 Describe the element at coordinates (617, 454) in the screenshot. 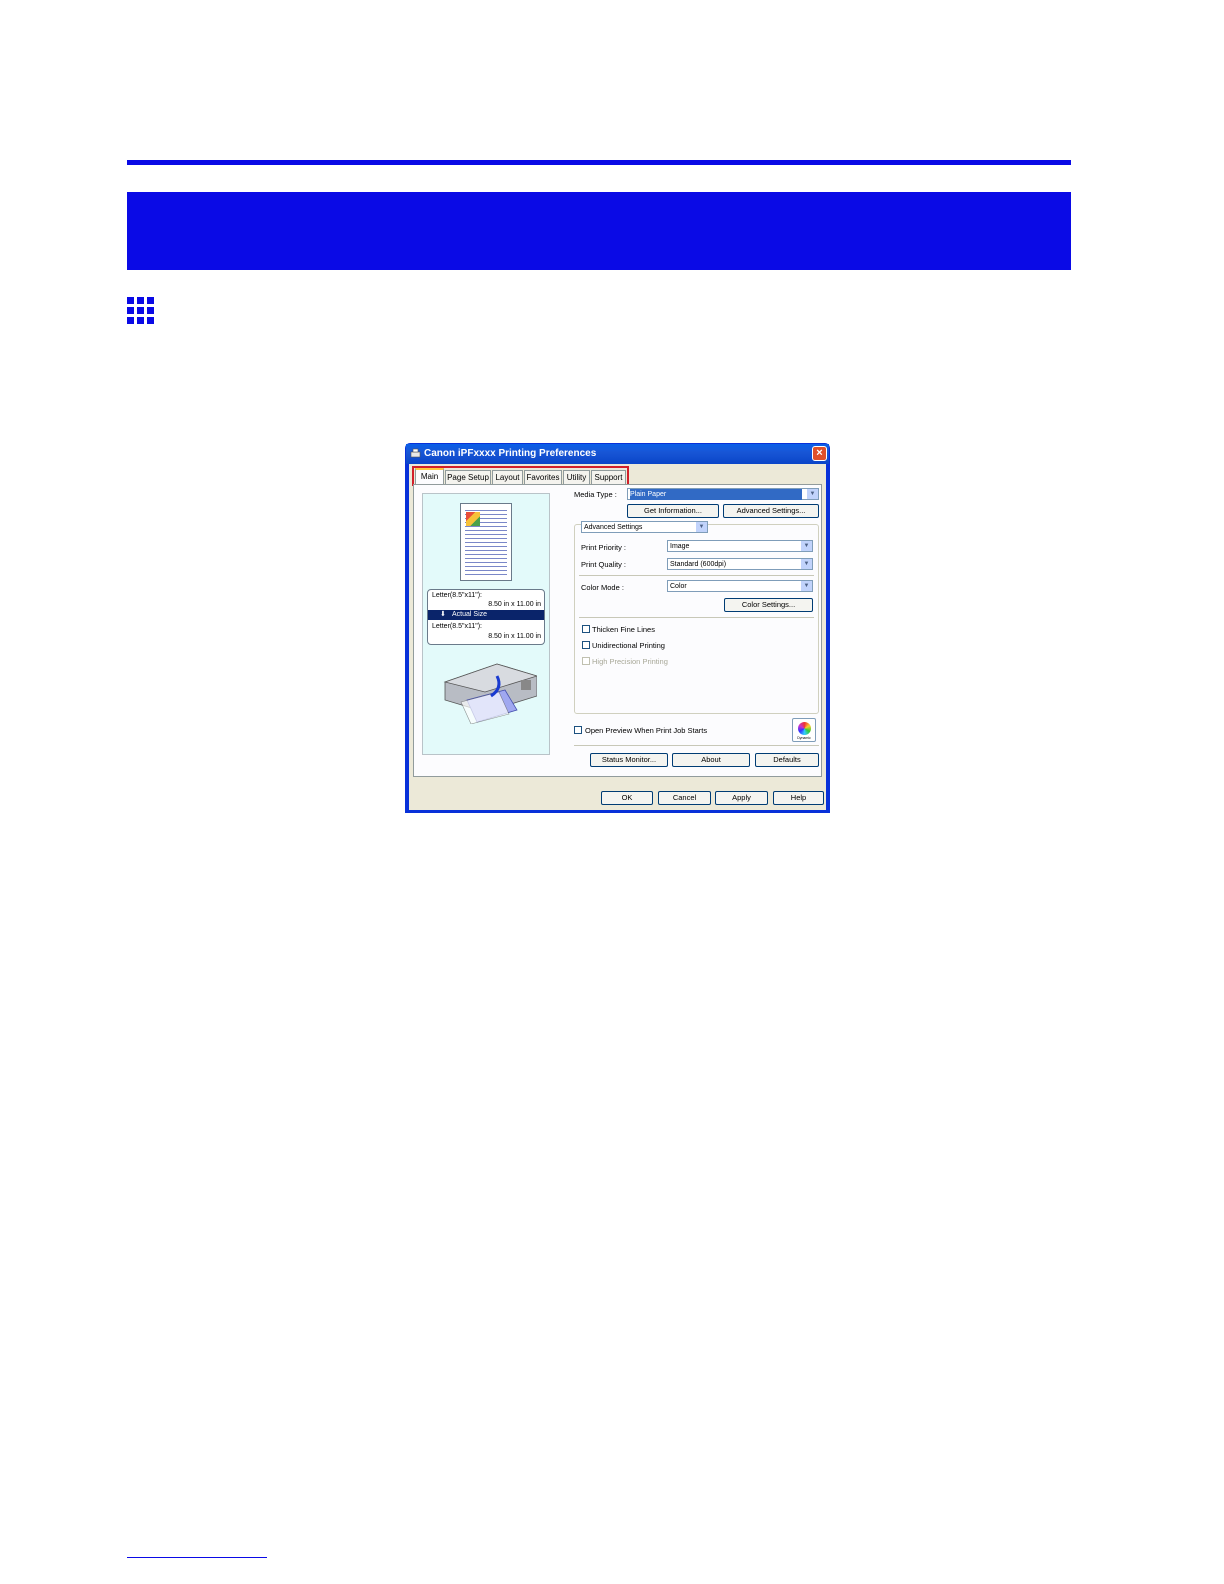

I see `dialog-titlebar: Canon iPFxxxx Printing Preferences ×` at that location.